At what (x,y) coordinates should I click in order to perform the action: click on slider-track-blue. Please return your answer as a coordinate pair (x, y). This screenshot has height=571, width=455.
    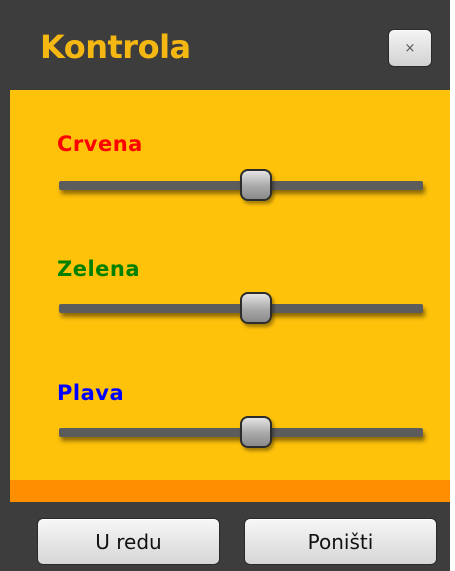
    Looking at the image, I should click on (241, 432).